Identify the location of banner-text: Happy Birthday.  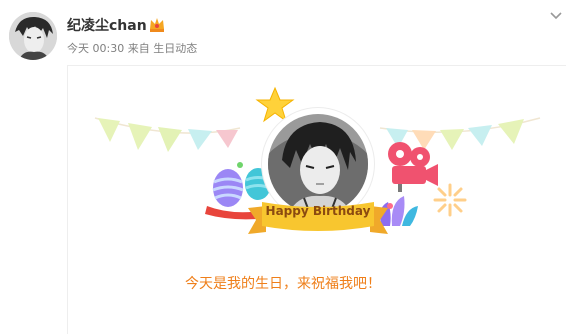
(318, 211).